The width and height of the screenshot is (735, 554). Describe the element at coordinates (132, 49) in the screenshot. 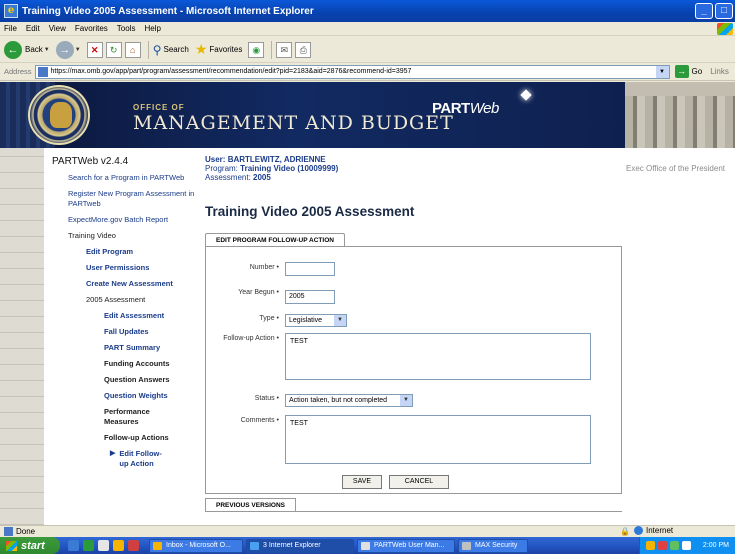

I see `home-icon: ⌂` at that location.